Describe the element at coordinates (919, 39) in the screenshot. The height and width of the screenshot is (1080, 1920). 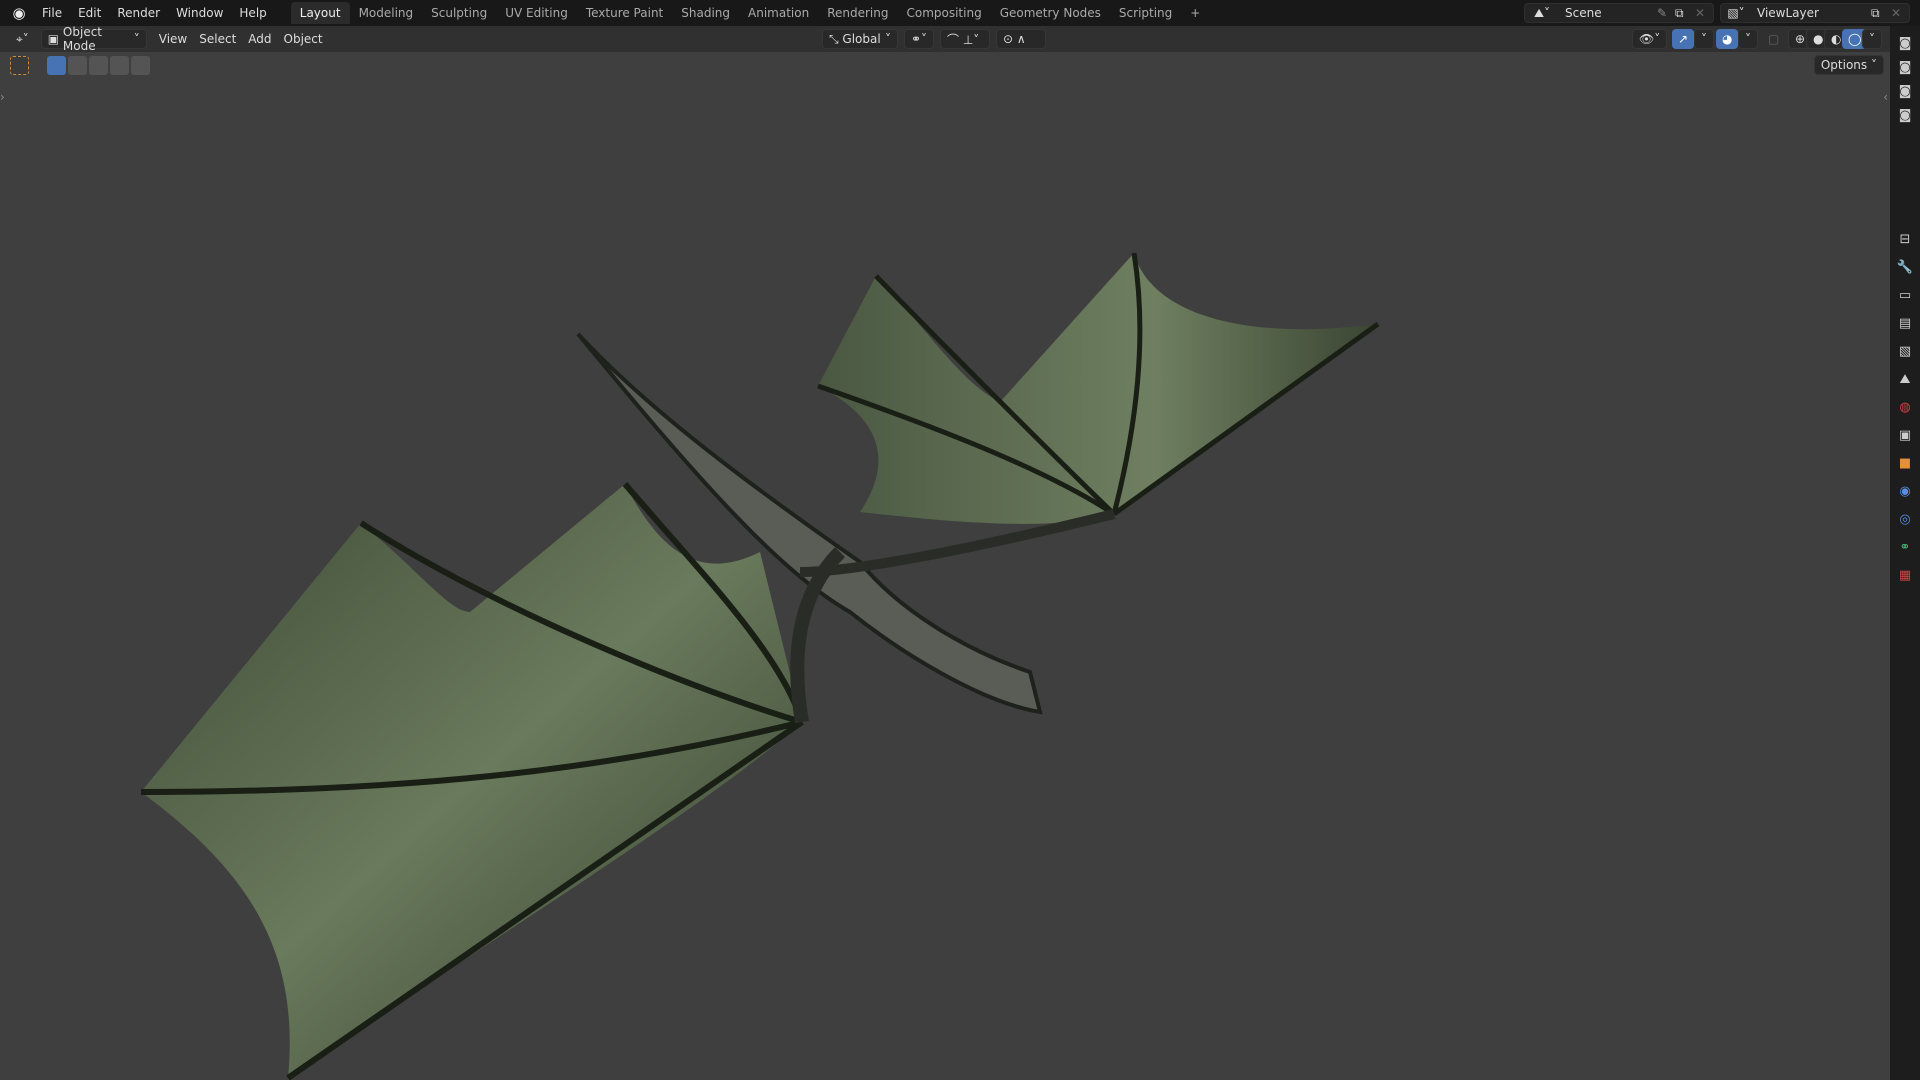
I see `pivot-point-button: ⚭˅` at that location.